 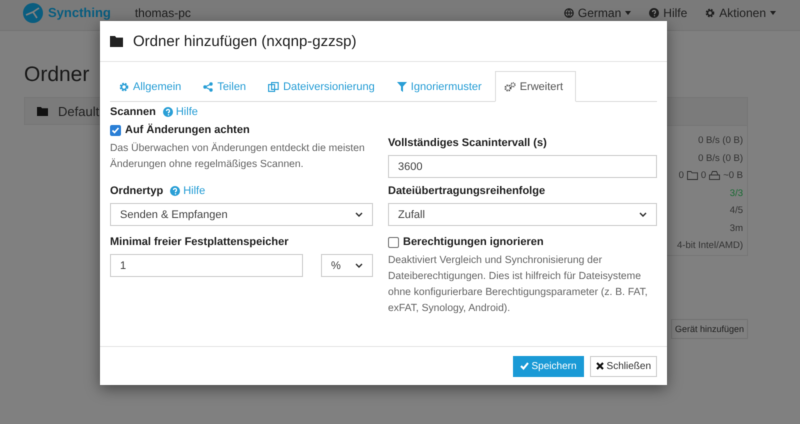 I want to click on section-heading: Ordner, so click(x=57, y=75).